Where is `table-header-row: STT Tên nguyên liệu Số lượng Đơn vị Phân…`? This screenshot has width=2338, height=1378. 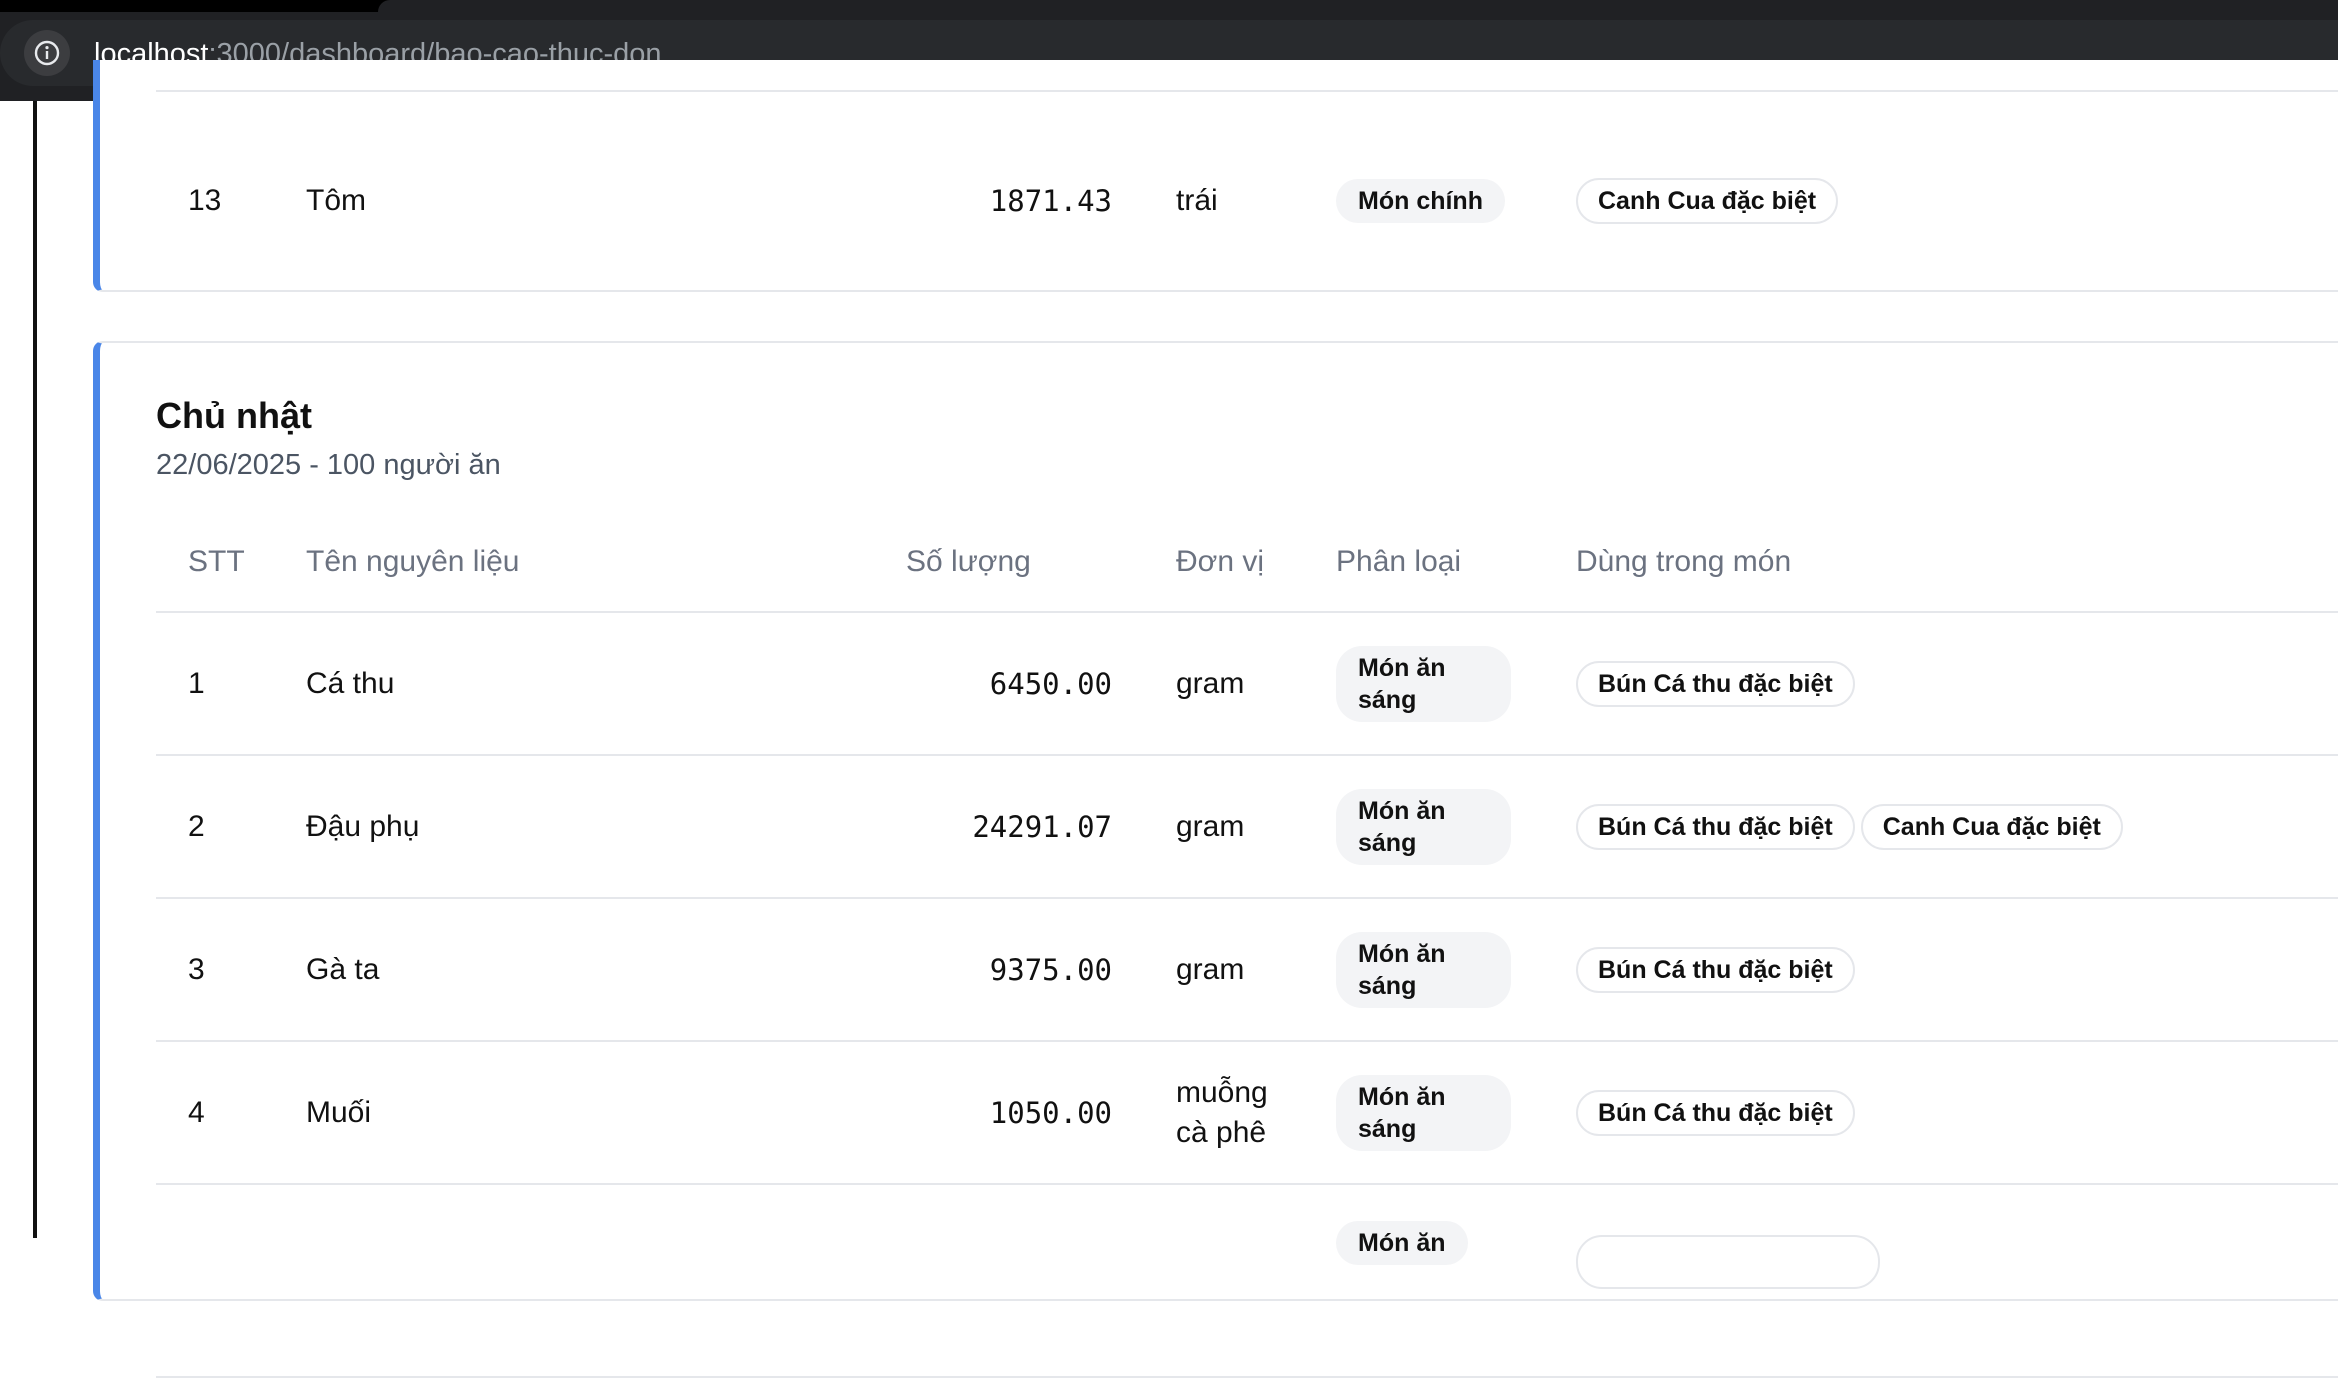 table-header-row: STT Tên nguyên liệu Số lượng Đơn vị Phân… is located at coordinates (1247, 563).